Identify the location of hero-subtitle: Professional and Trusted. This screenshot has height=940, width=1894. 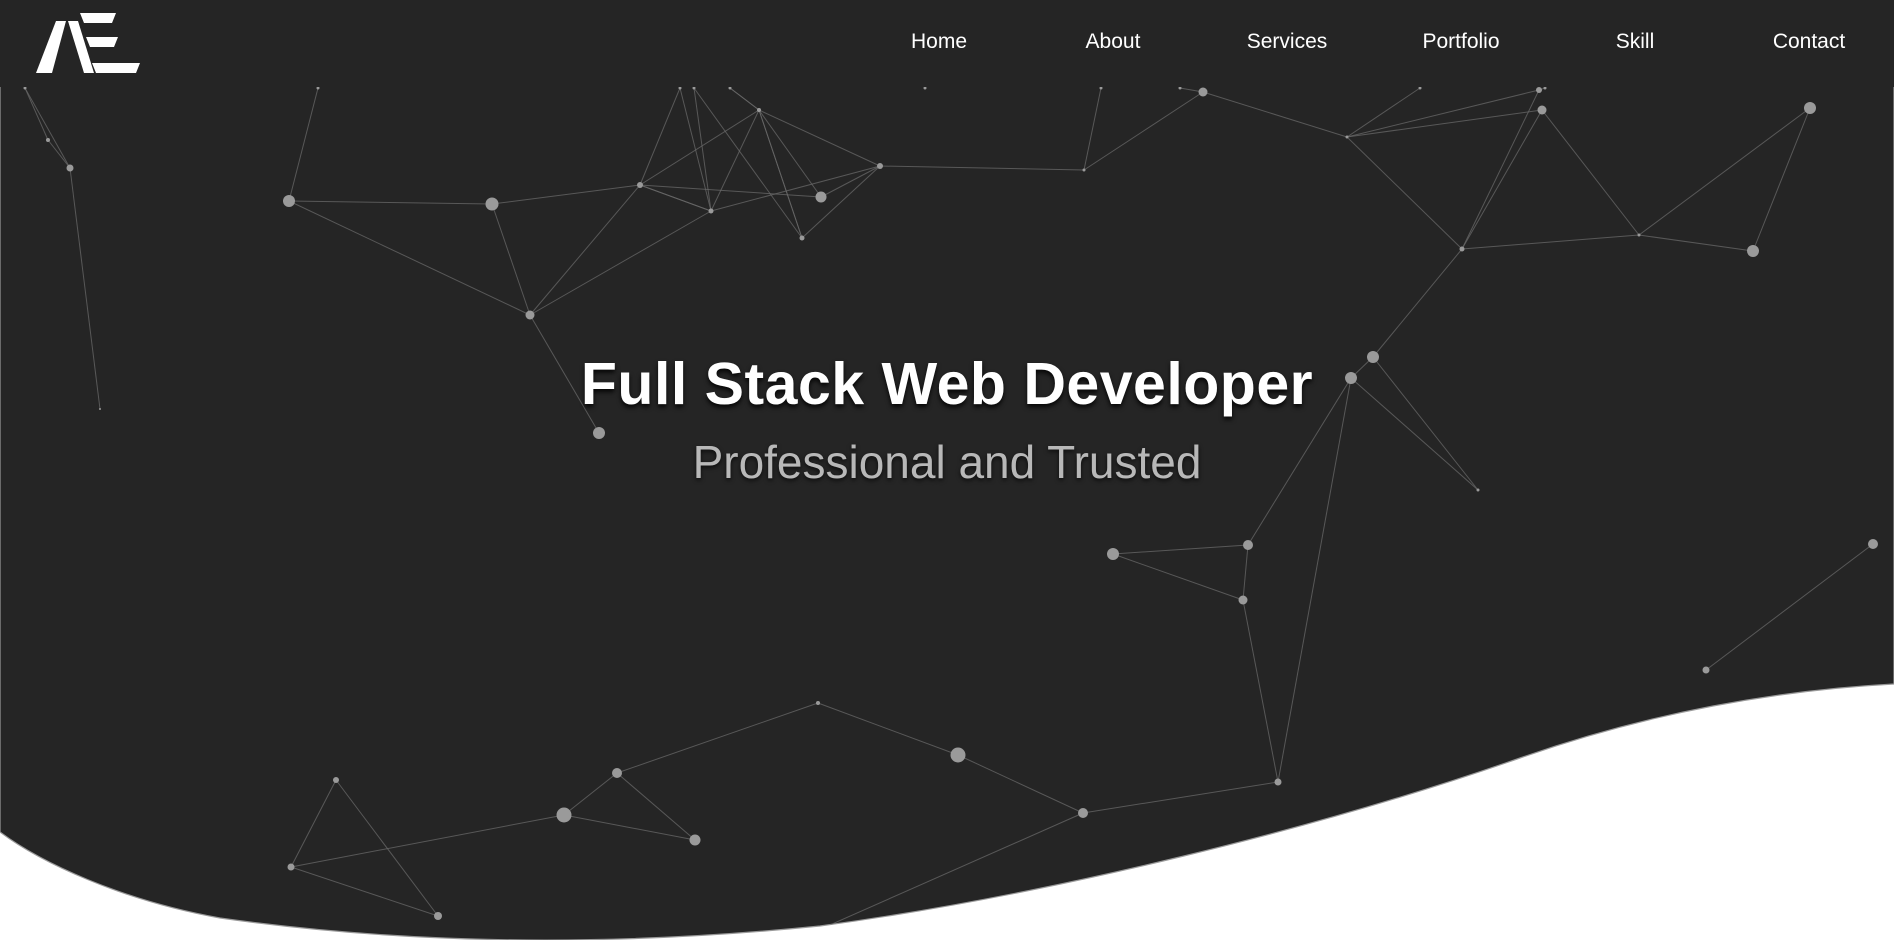
(947, 462).